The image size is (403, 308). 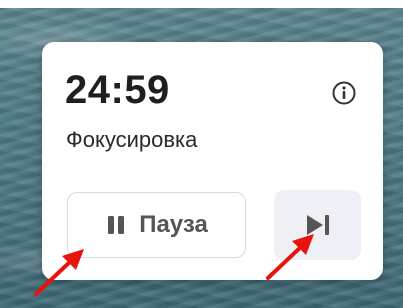 I want to click on pause-icon, so click(x=116, y=225).